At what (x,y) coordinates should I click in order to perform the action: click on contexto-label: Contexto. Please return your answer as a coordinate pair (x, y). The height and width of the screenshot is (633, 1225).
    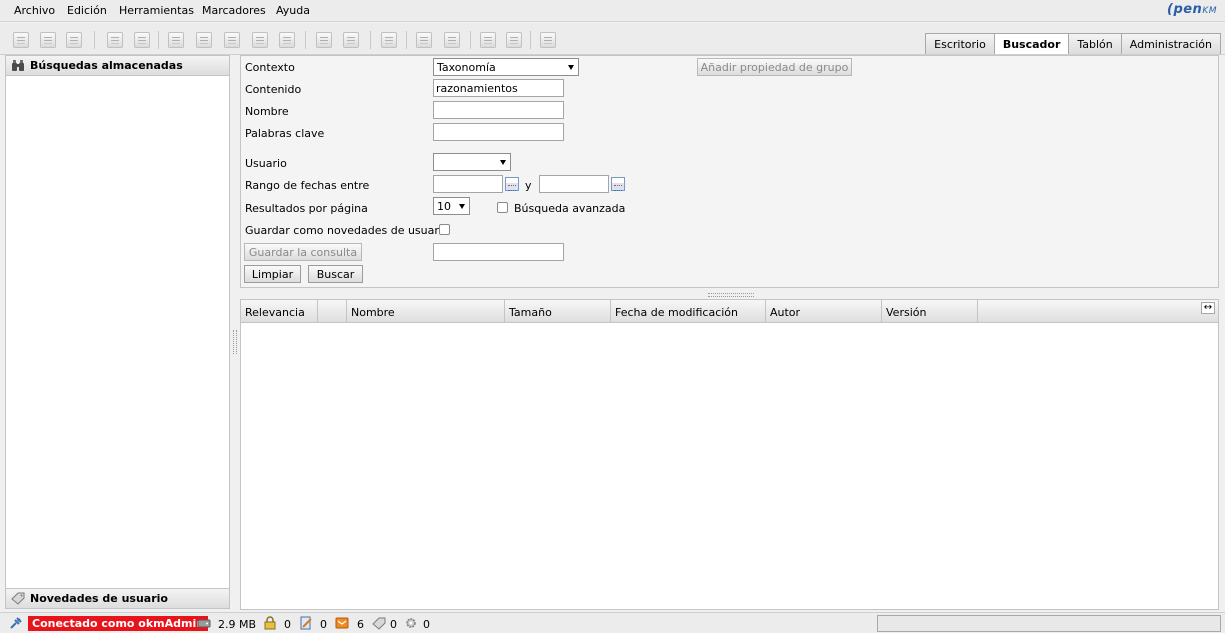
    Looking at the image, I should click on (270, 67).